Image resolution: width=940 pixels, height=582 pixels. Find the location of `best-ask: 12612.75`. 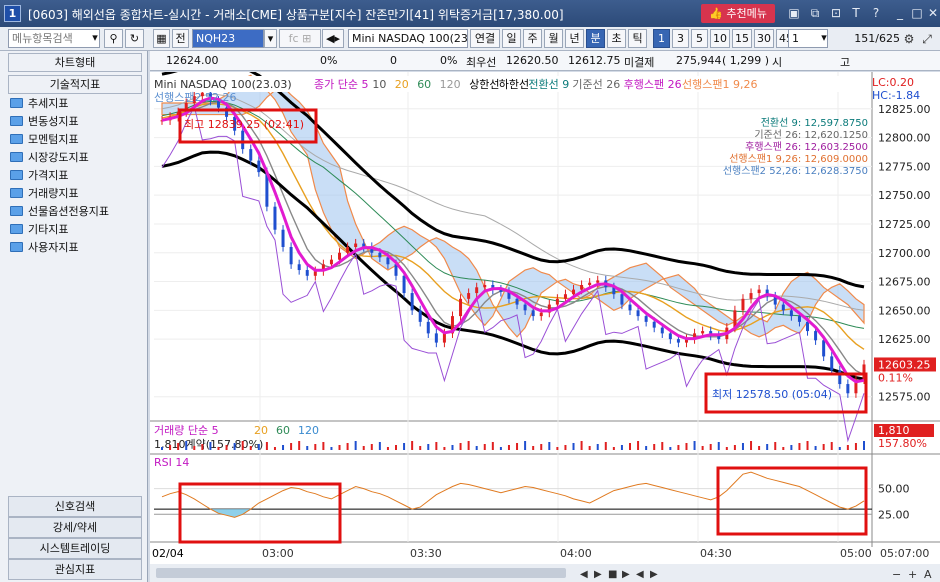

best-ask: 12612.75 is located at coordinates (594, 60).